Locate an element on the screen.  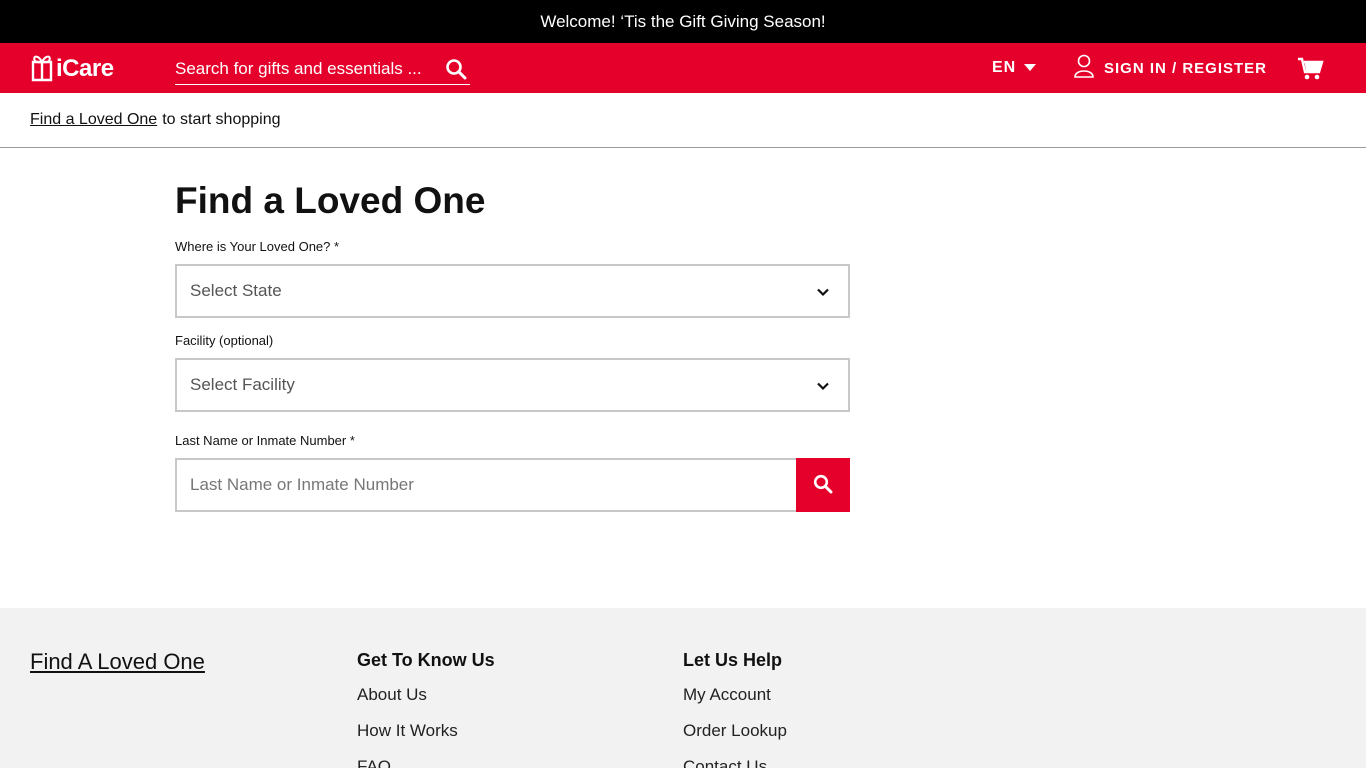
shopping-prompt-bar: Find a Loved One to start shopping is located at coordinates (683, 120).